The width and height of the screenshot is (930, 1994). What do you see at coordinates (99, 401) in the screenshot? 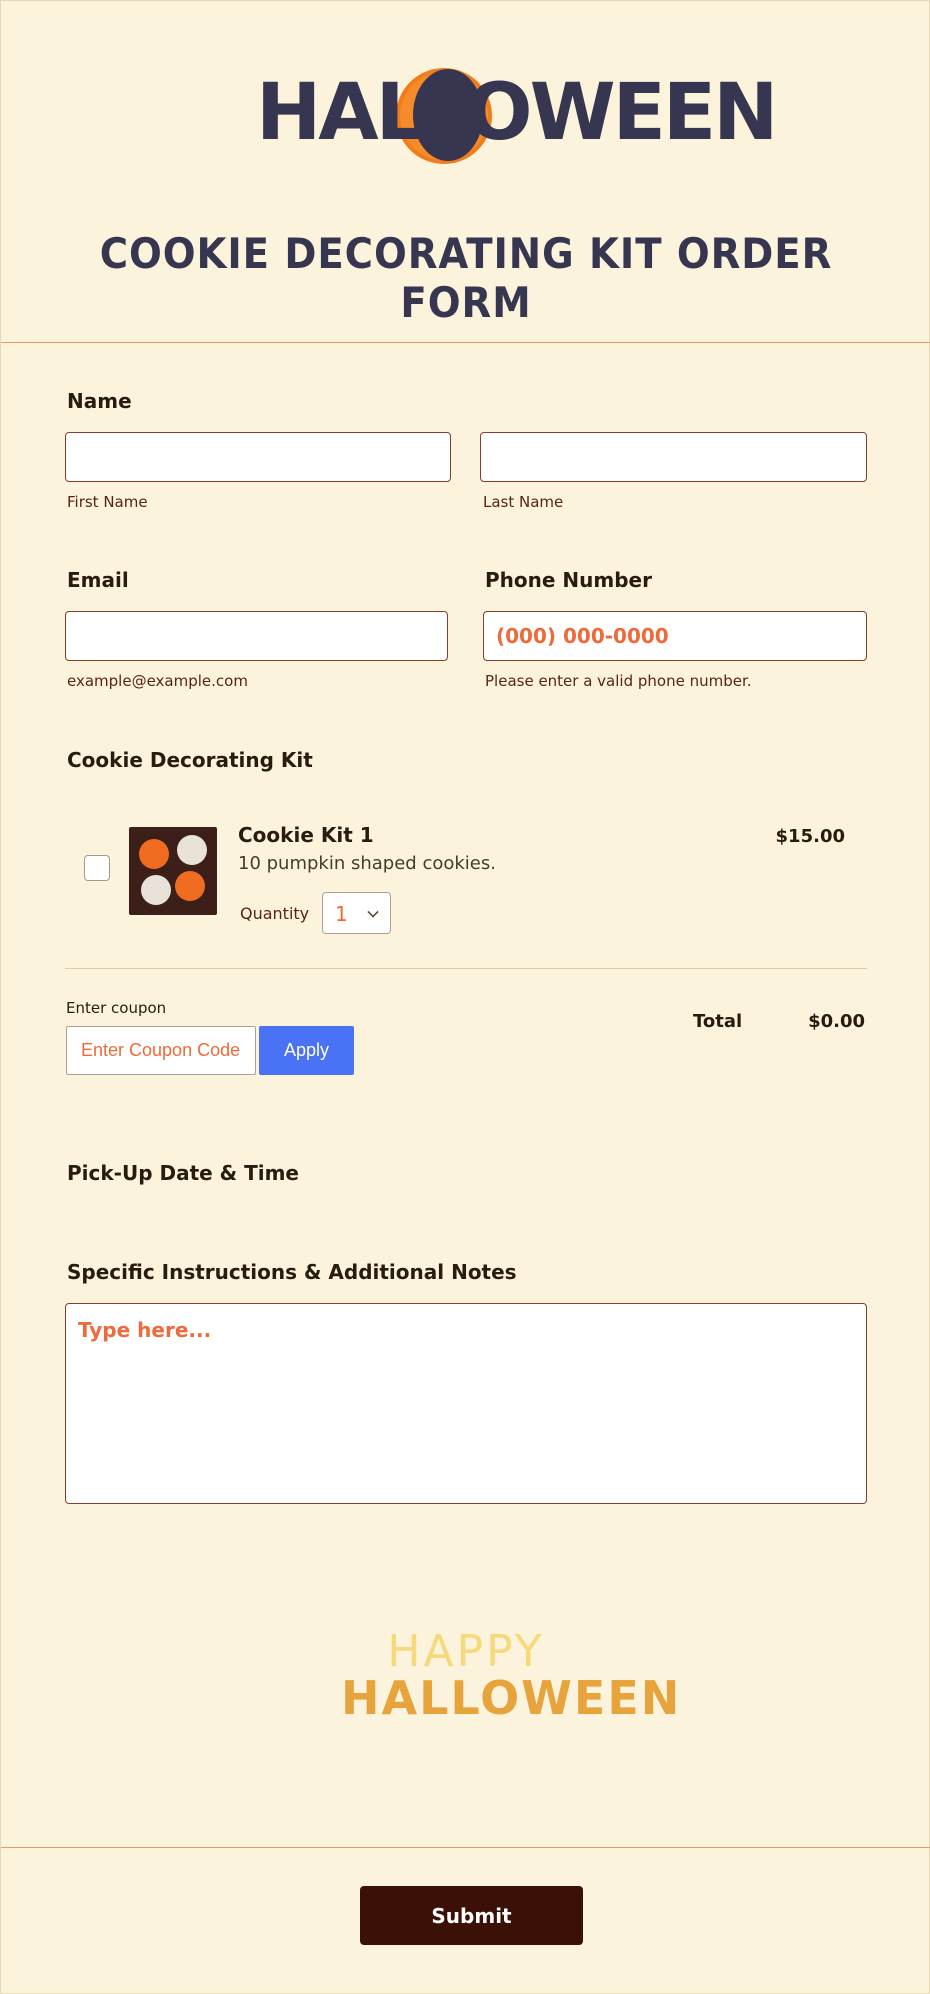
I see `name-label: Name` at bounding box center [99, 401].